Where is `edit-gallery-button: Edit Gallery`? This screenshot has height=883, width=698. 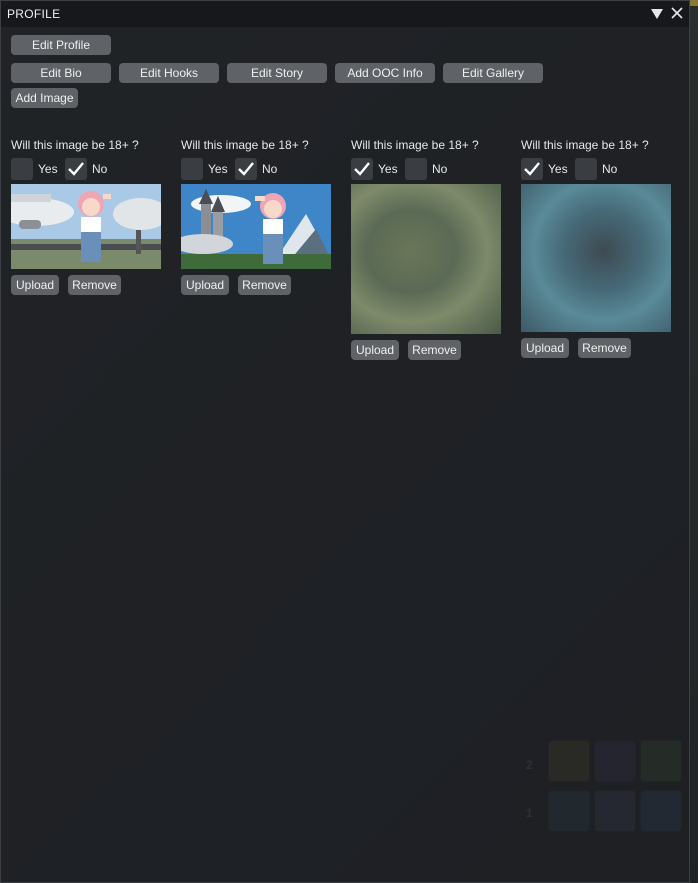 edit-gallery-button: Edit Gallery is located at coordinates (493, 73).